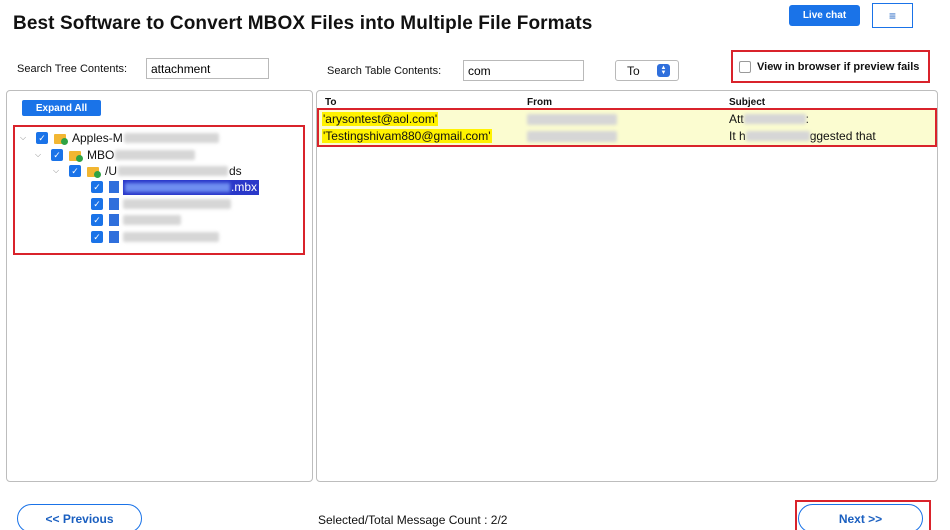 The height and width of the screenshot is (530, 950). I want to click on tree-node-root: ⌵ ✓ Apples-M, so click(119, 138).